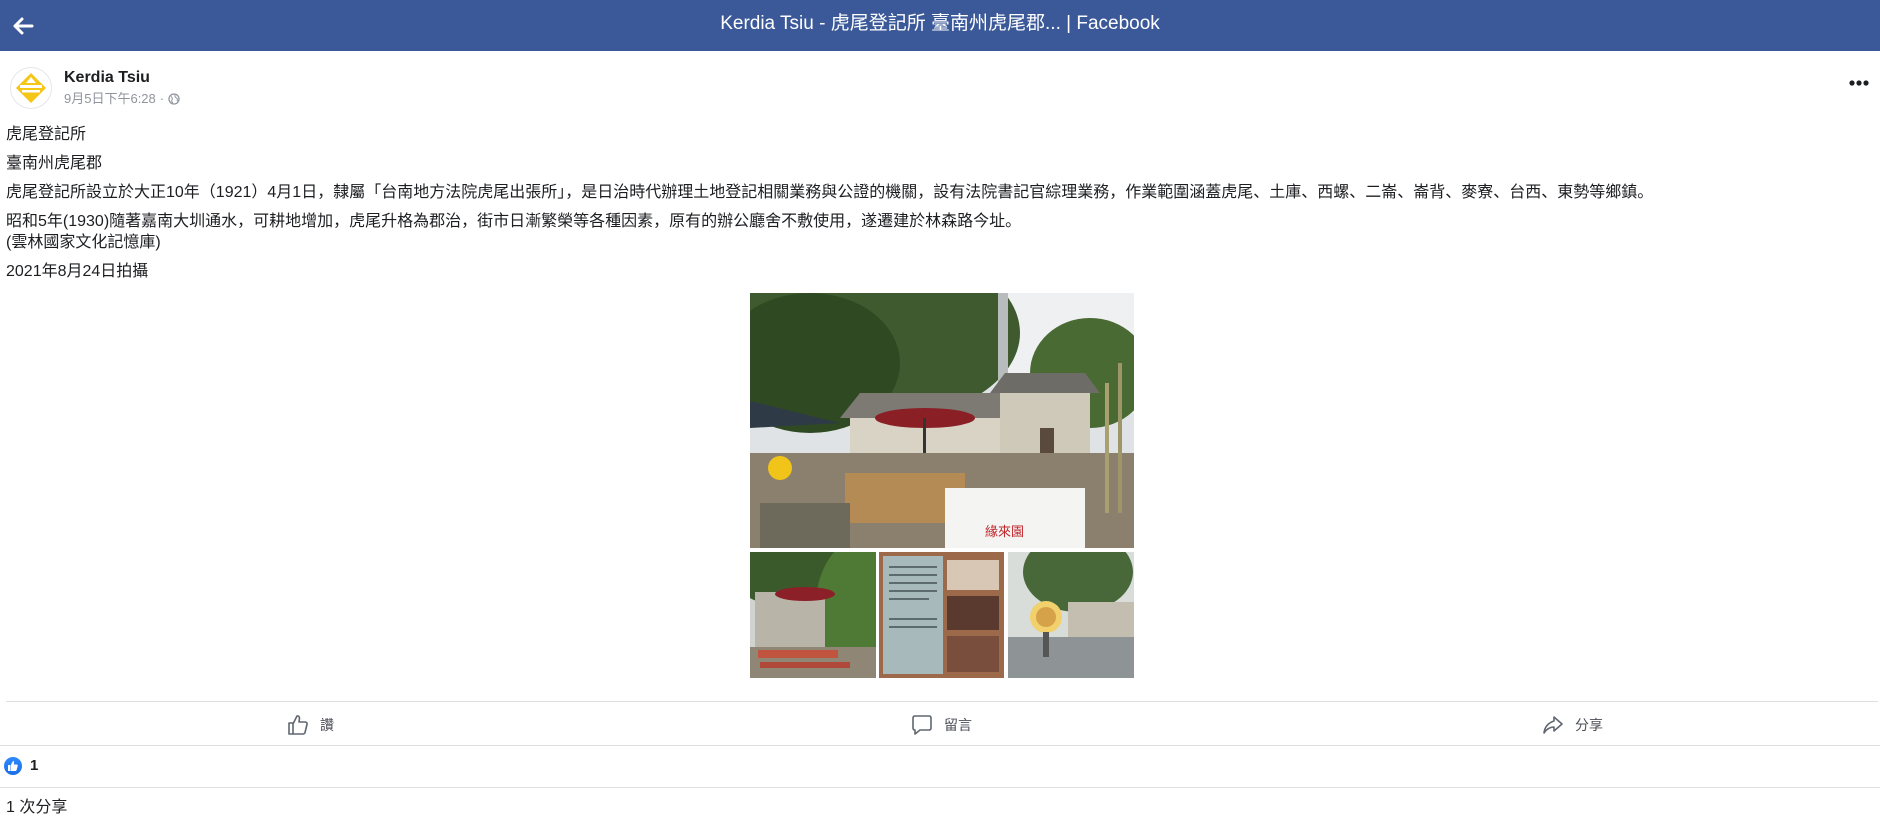 This screenshot has height=826, width=1880. Describe the element at coordinates (13, 766) in the screenshot. I see `like-reaction-icon` at that location.